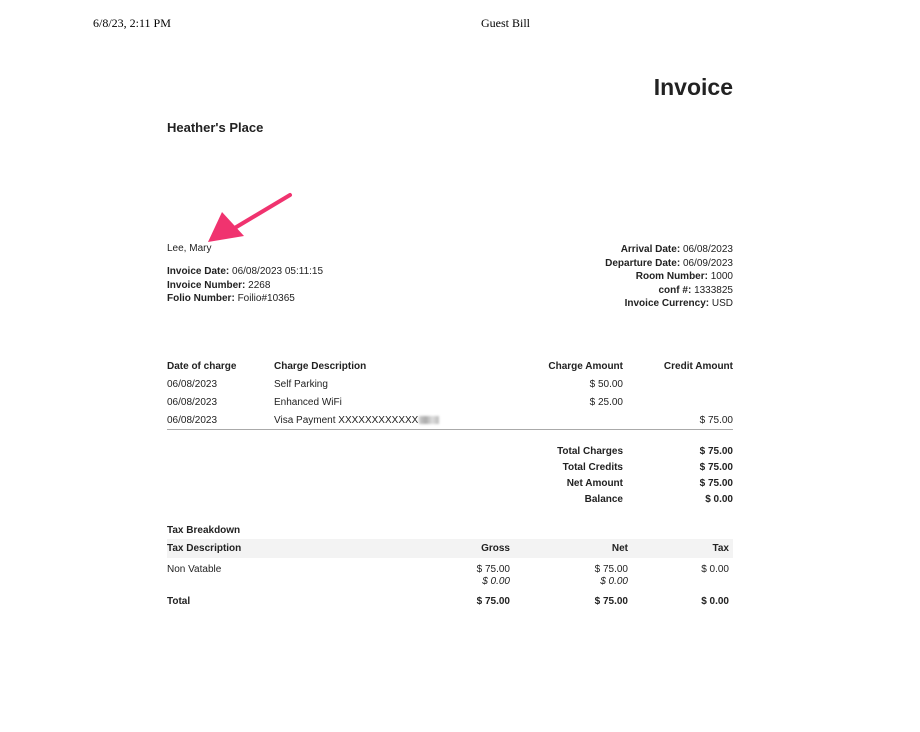 Image resolution: width=920 pixels, height=732 pixels. What do you see at coordinates (493, 569) in the screenshot?
I see `gross-value: $ 75.00` at bounding box center [493, 569].